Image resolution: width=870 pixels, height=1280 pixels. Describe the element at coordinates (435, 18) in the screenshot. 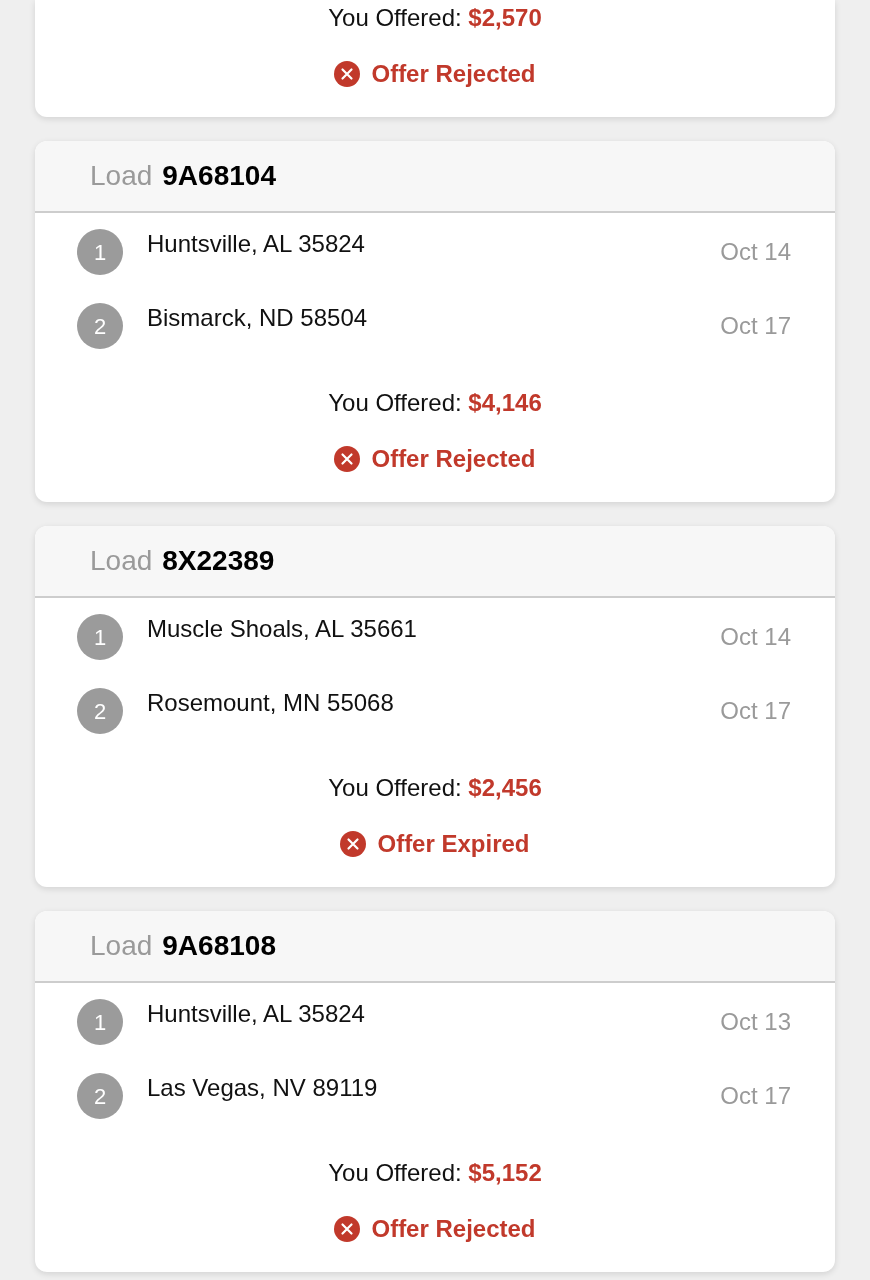

I see `offered-price: You Offered: $2,570` at that location.